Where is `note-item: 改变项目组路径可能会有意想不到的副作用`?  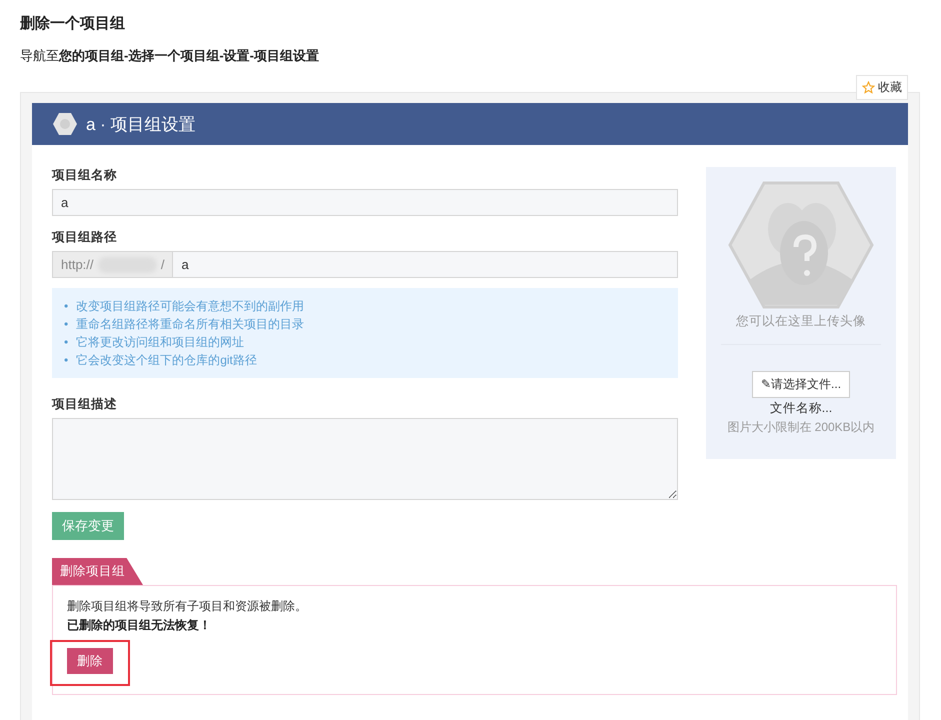
note-item: 改变项目组路径可能会有意想不到的副作用 is located at coordinates (190, 306).